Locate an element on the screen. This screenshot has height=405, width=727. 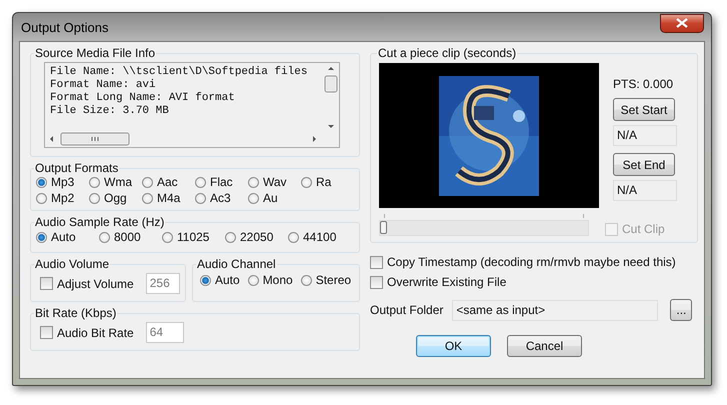
channel-radio: Stereo is located at coordinates (326, 280).